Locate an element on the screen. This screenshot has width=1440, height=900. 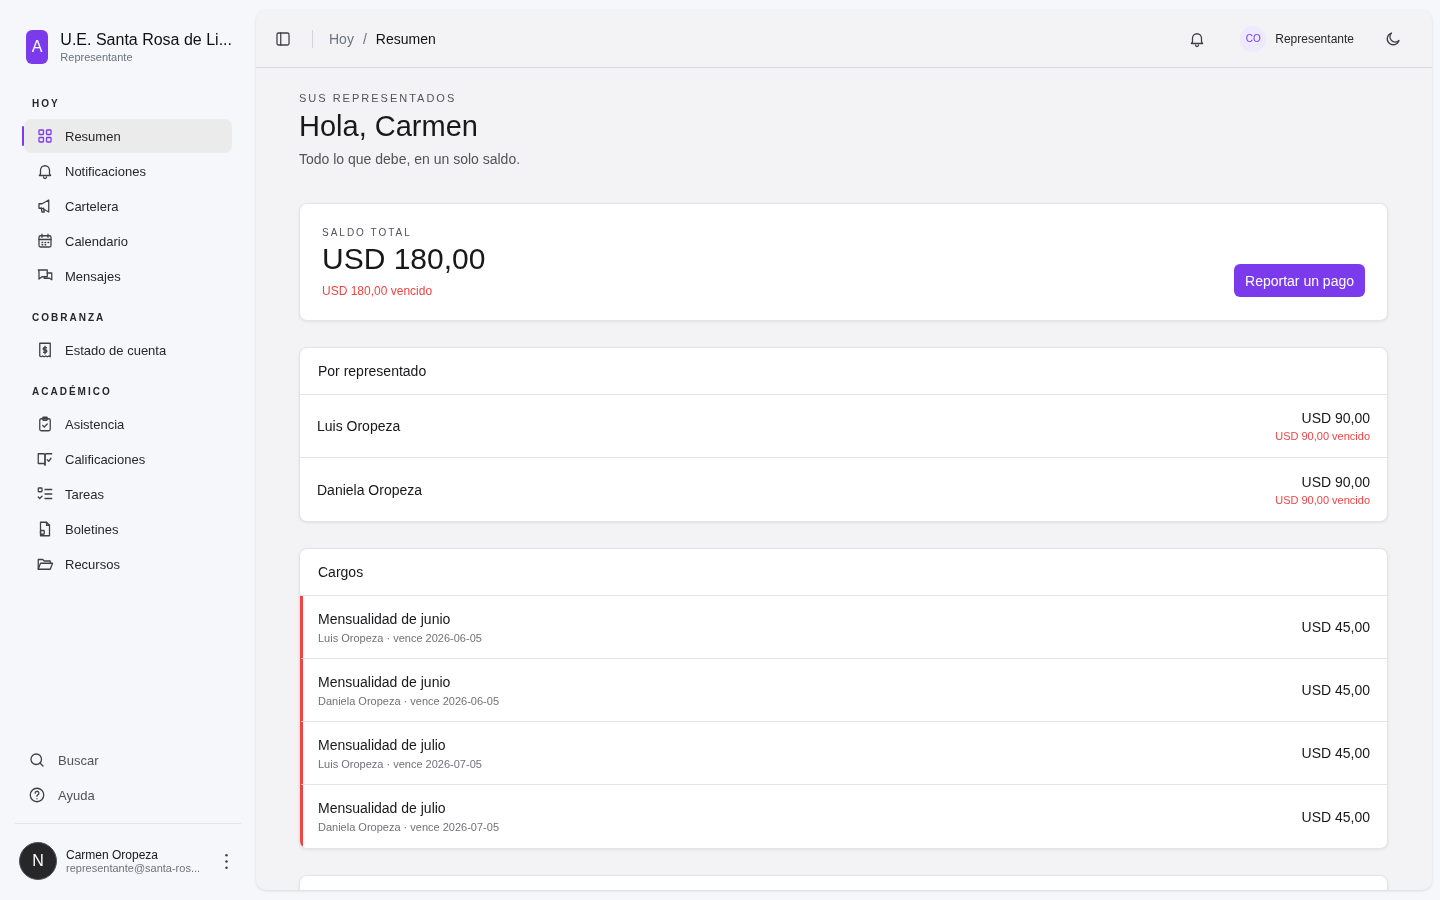
avatar: CO is located at coordinates (1253, 38).